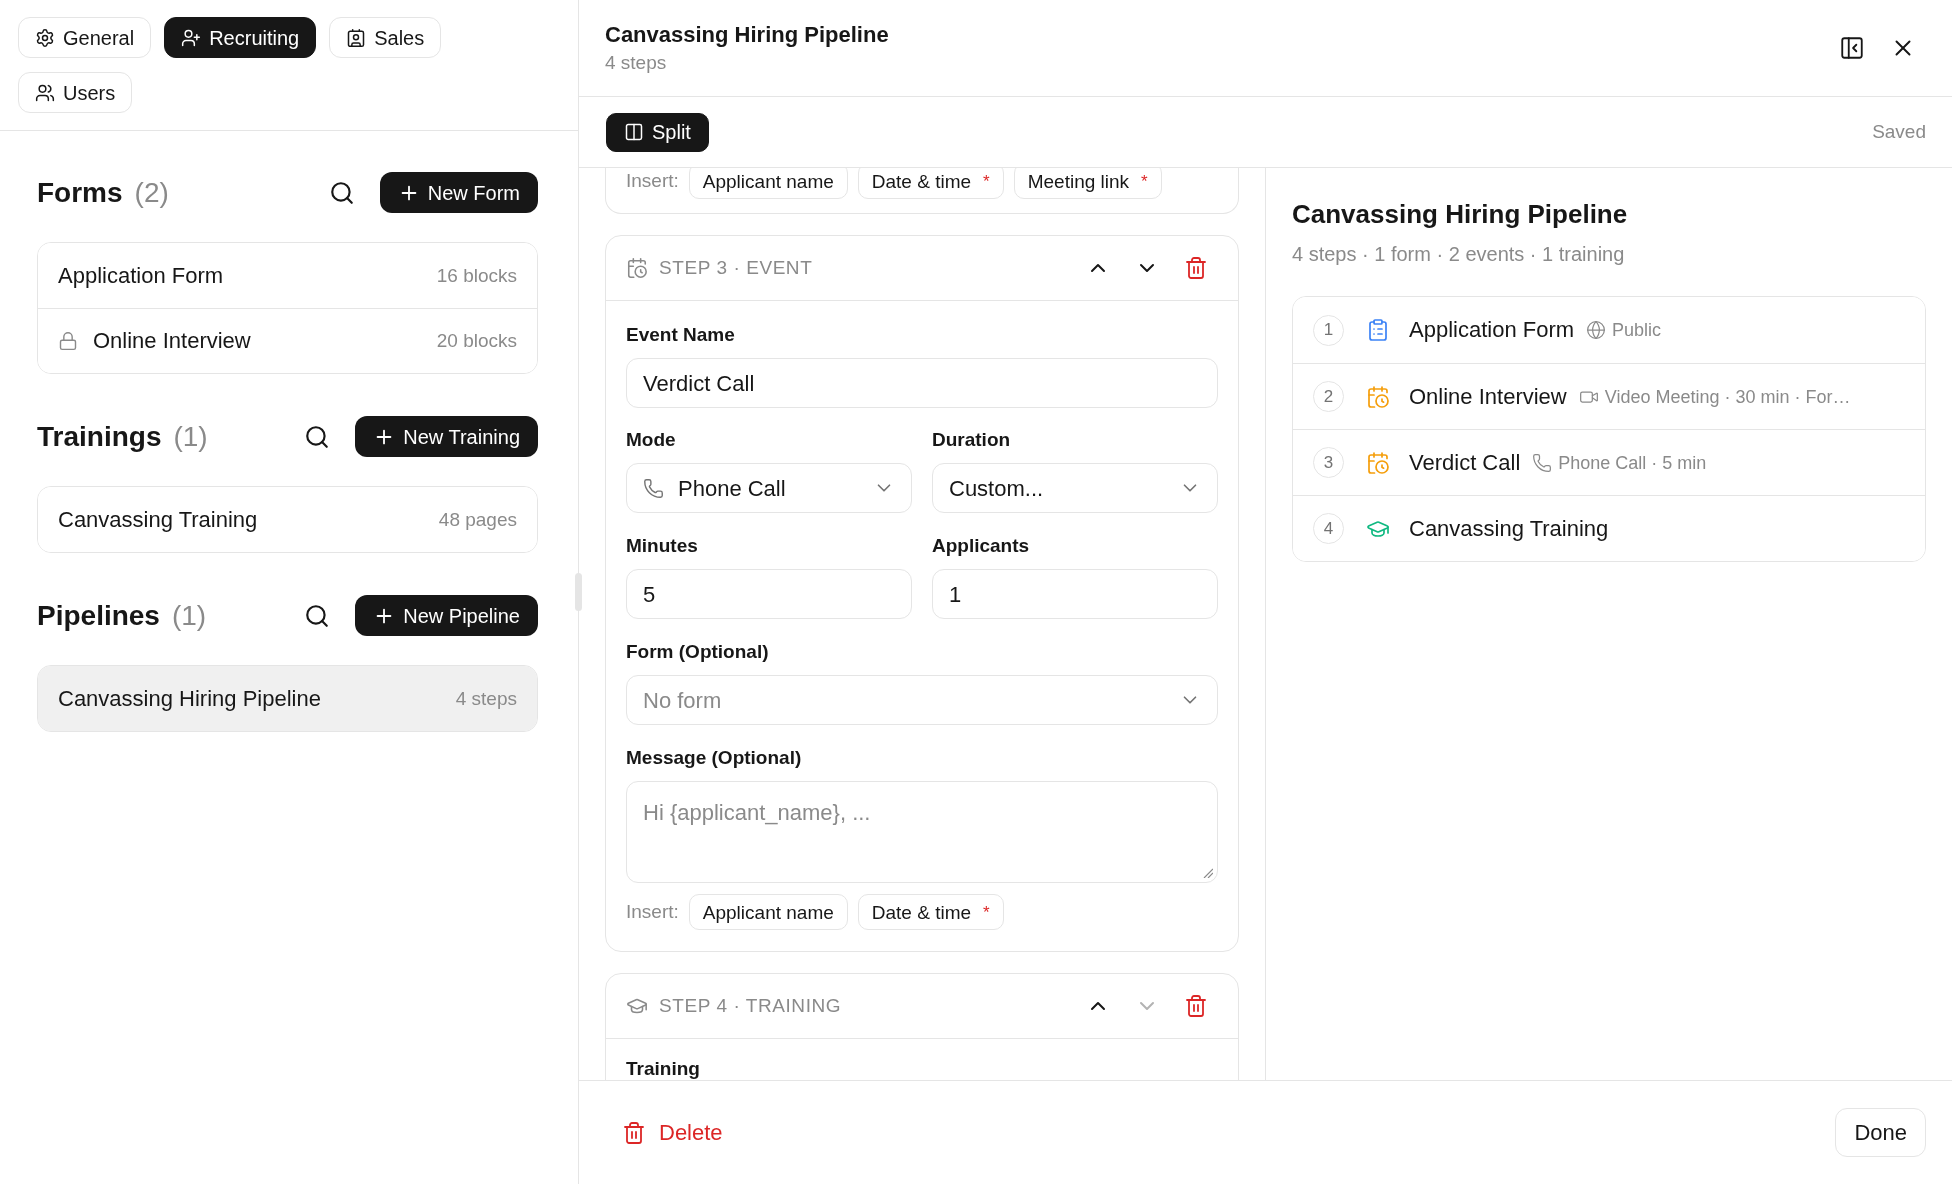 The height and width of the screenshot is (1184, 1952). Describe the element at coordinates (1075, 594) in the screenshot. I see `applicants-input: 1` at that location.